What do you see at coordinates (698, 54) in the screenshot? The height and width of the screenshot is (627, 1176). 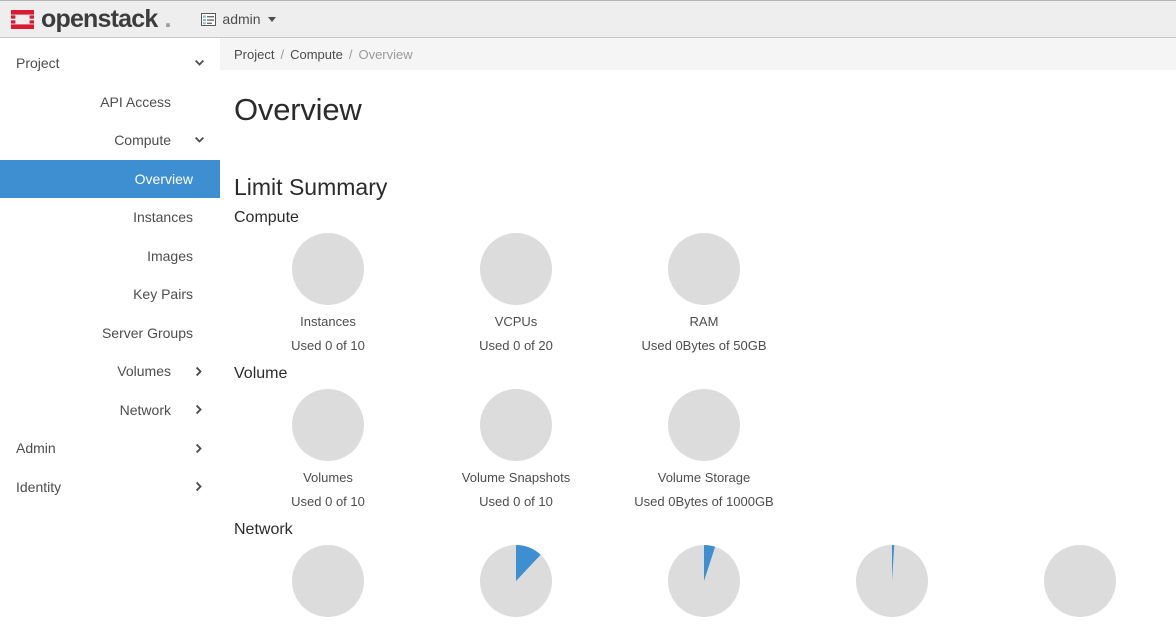 I see `breadcrumb: Project / Compute / Overview` at bounding box center [698, 54].